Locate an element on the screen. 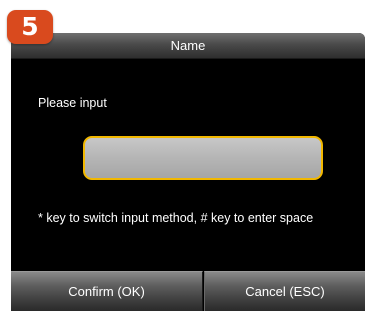 The image size is (376, 311). title-bar: Name is located at coordinates (188, 46).